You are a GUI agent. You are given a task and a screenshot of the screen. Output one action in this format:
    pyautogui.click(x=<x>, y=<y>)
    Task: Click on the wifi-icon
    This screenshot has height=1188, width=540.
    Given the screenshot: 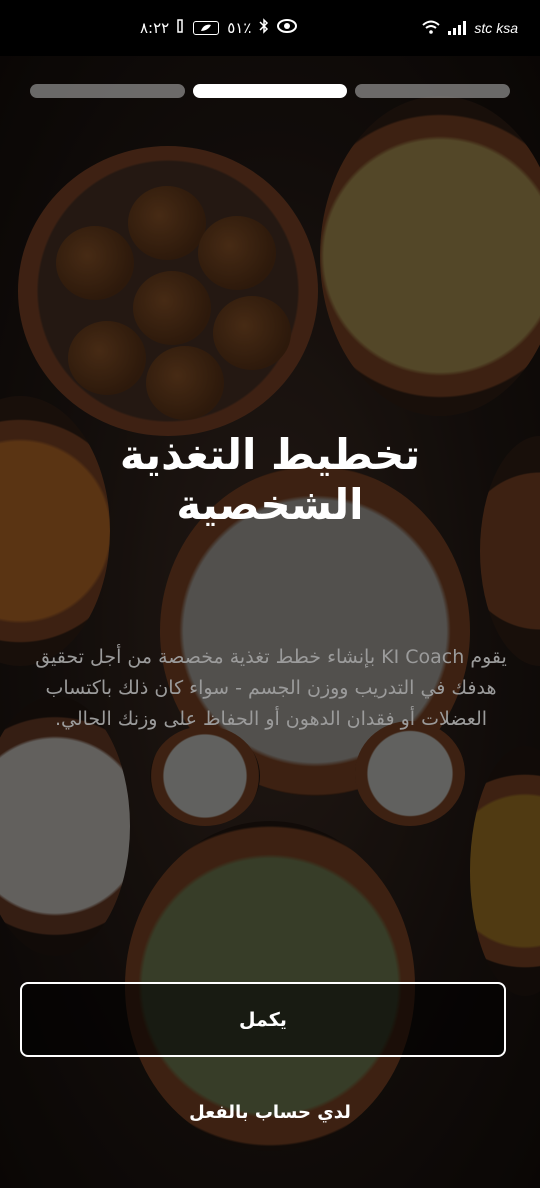 What is the action you would take?
    pyautogui.click(x=431, y=28)
    